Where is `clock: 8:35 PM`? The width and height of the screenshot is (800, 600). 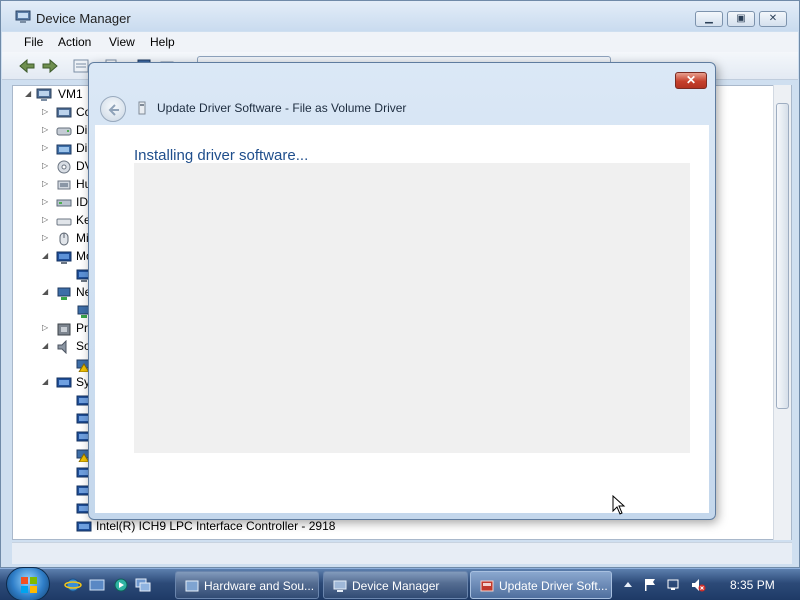 clock: 8:35 PM is located at coordinates (752, 585).